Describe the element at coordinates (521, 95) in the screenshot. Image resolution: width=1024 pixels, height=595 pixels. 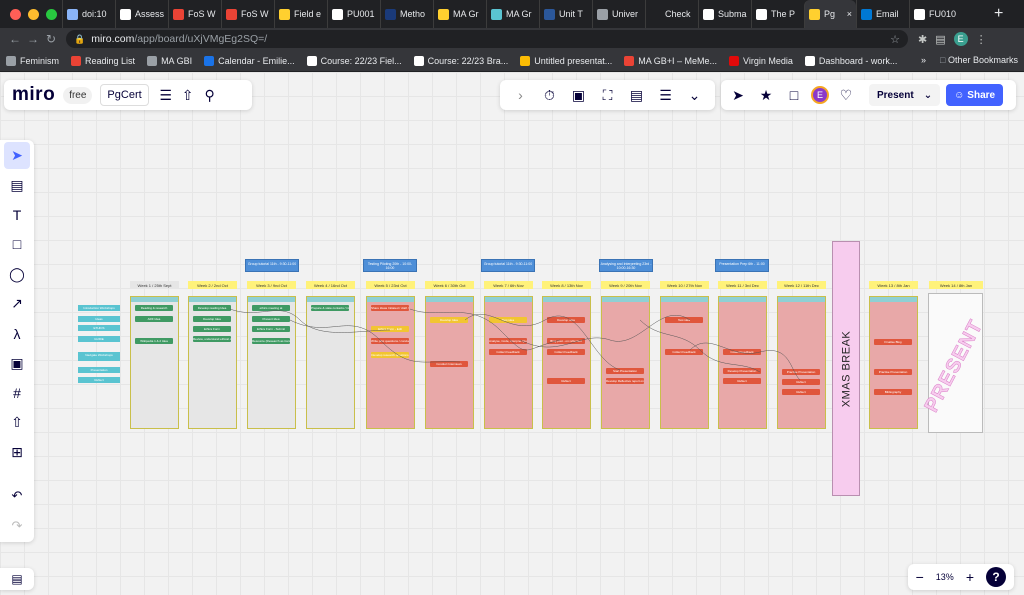
I see `chevron-right-icon: ›` at that location.